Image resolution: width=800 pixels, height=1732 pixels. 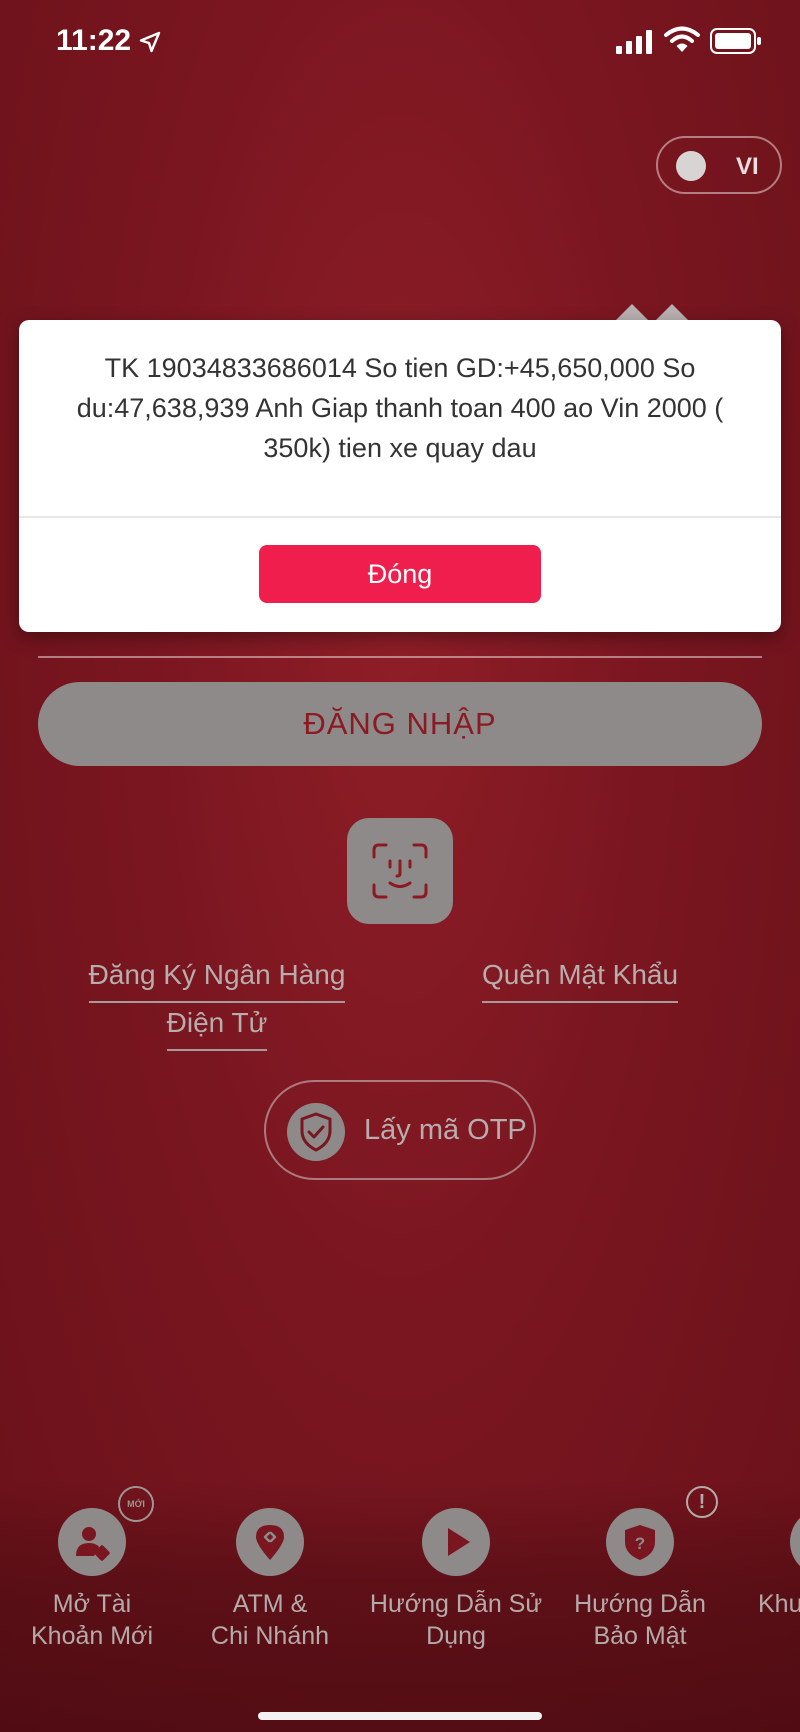 I want to click on otp-label: Lấy mã OTP, so click(x=445, y=1130).